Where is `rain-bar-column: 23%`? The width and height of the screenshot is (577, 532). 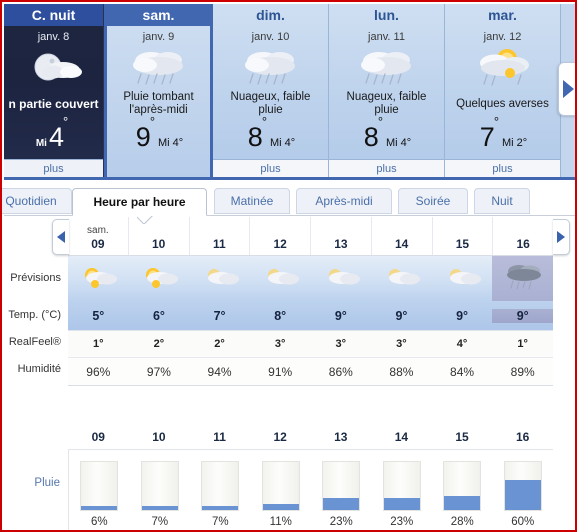 rain-bar-column: 23% is located at coordinates (402, 490).